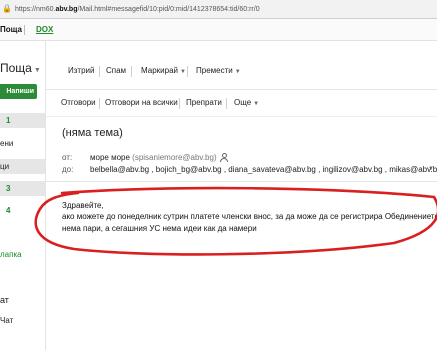 The width and height of the screenshot is (437, 350). Describe the element at coordinates (22, 300) in the screenshot. I see `sidebar-item-chat-header: ат` at that location.